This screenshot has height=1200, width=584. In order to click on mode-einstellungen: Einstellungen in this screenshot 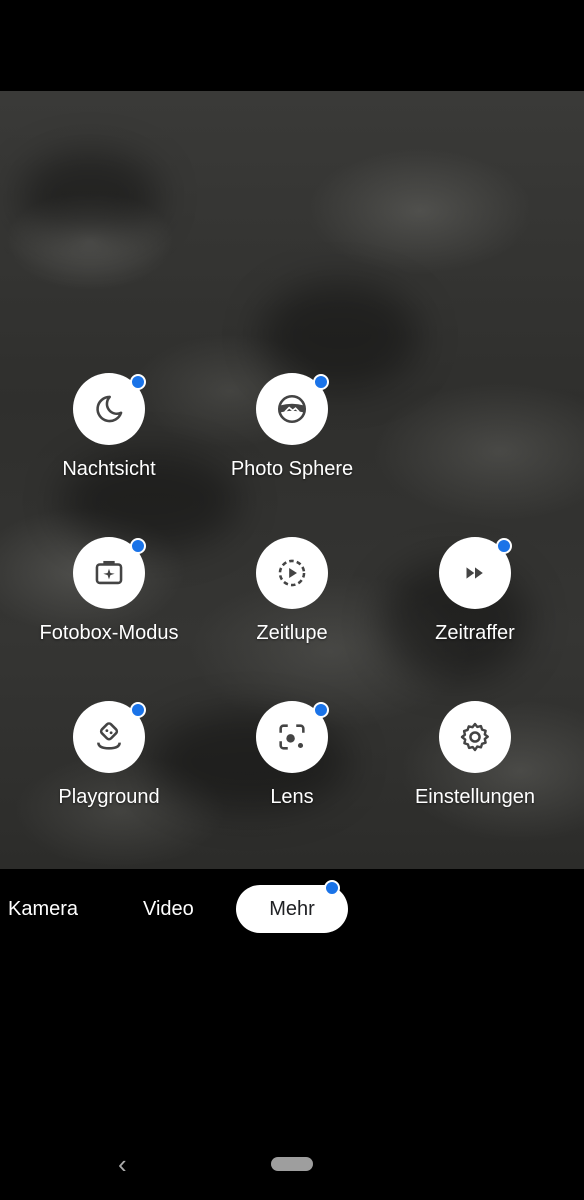, I will do `click(475, 755)`.